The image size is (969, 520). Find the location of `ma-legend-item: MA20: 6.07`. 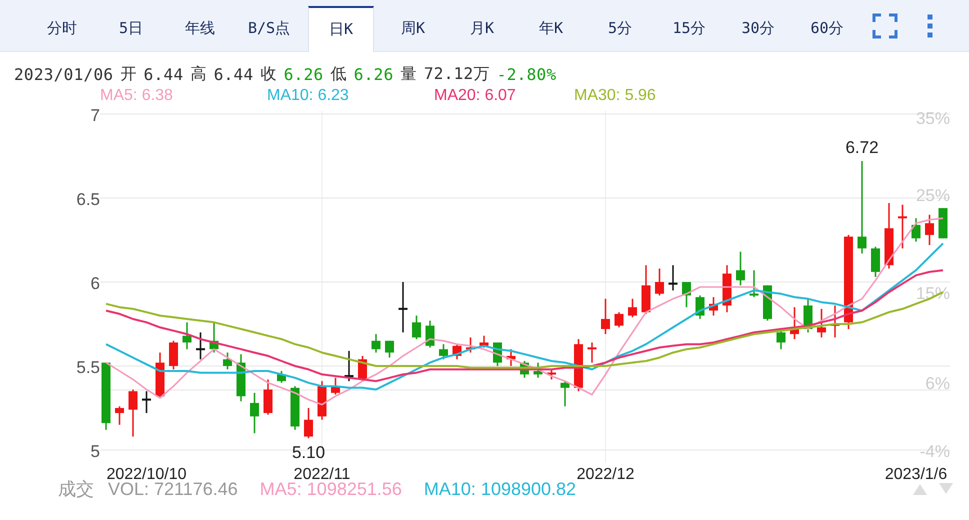

ma-legend-item: MA20: 6.07 is located at coordinates (475, 96).